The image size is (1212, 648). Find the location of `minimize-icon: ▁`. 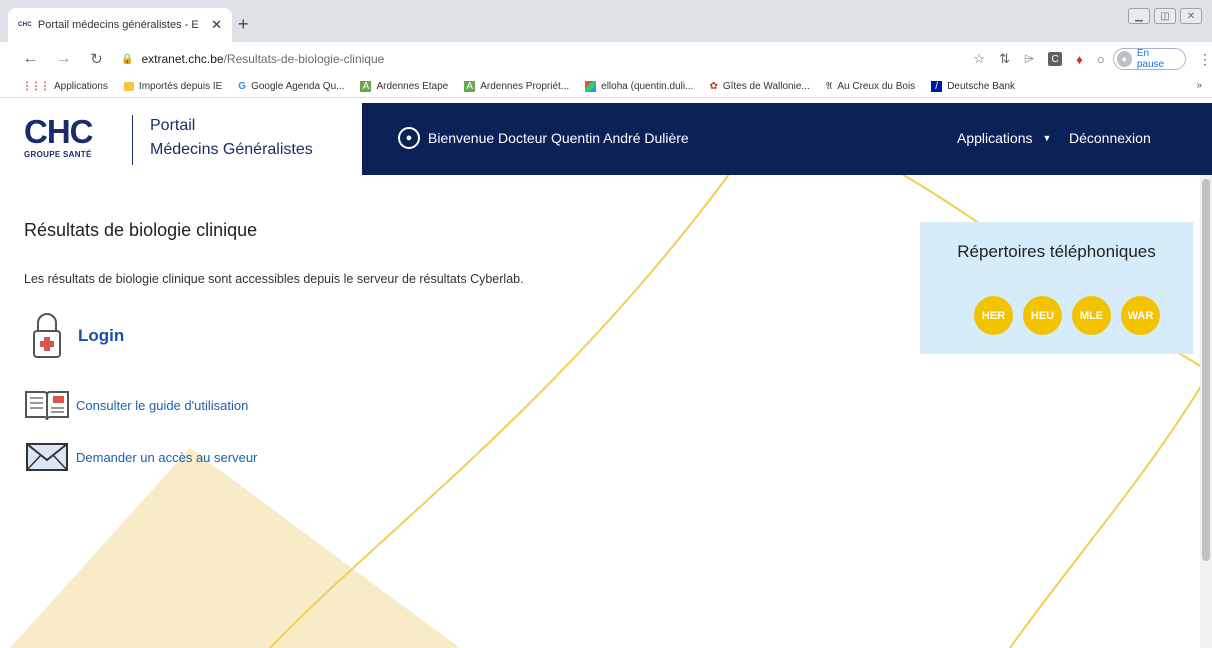

minimize-icon: ▁ is located at coordinates (1139, 16).